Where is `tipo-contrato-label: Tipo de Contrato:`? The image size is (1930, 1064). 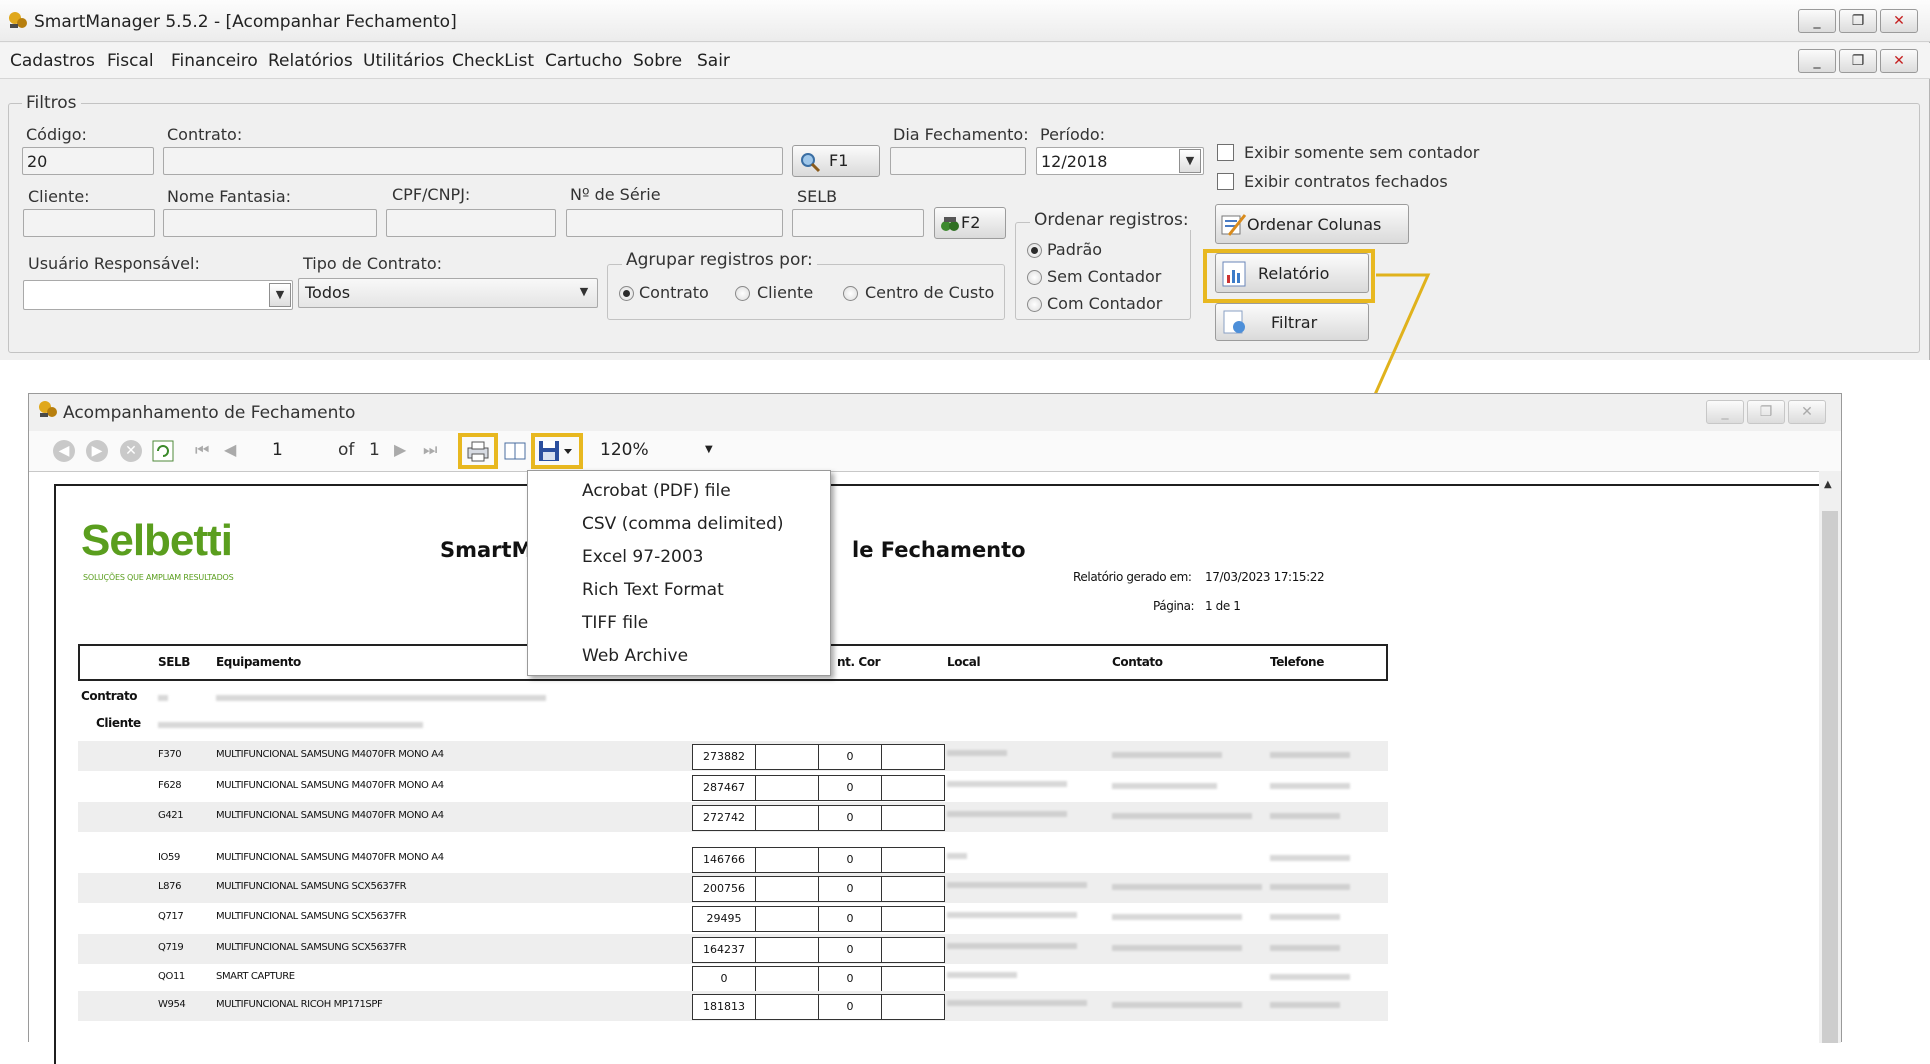 tipo-contrato-label: Tipo de Contrato: is located at coordinates (373, 263).